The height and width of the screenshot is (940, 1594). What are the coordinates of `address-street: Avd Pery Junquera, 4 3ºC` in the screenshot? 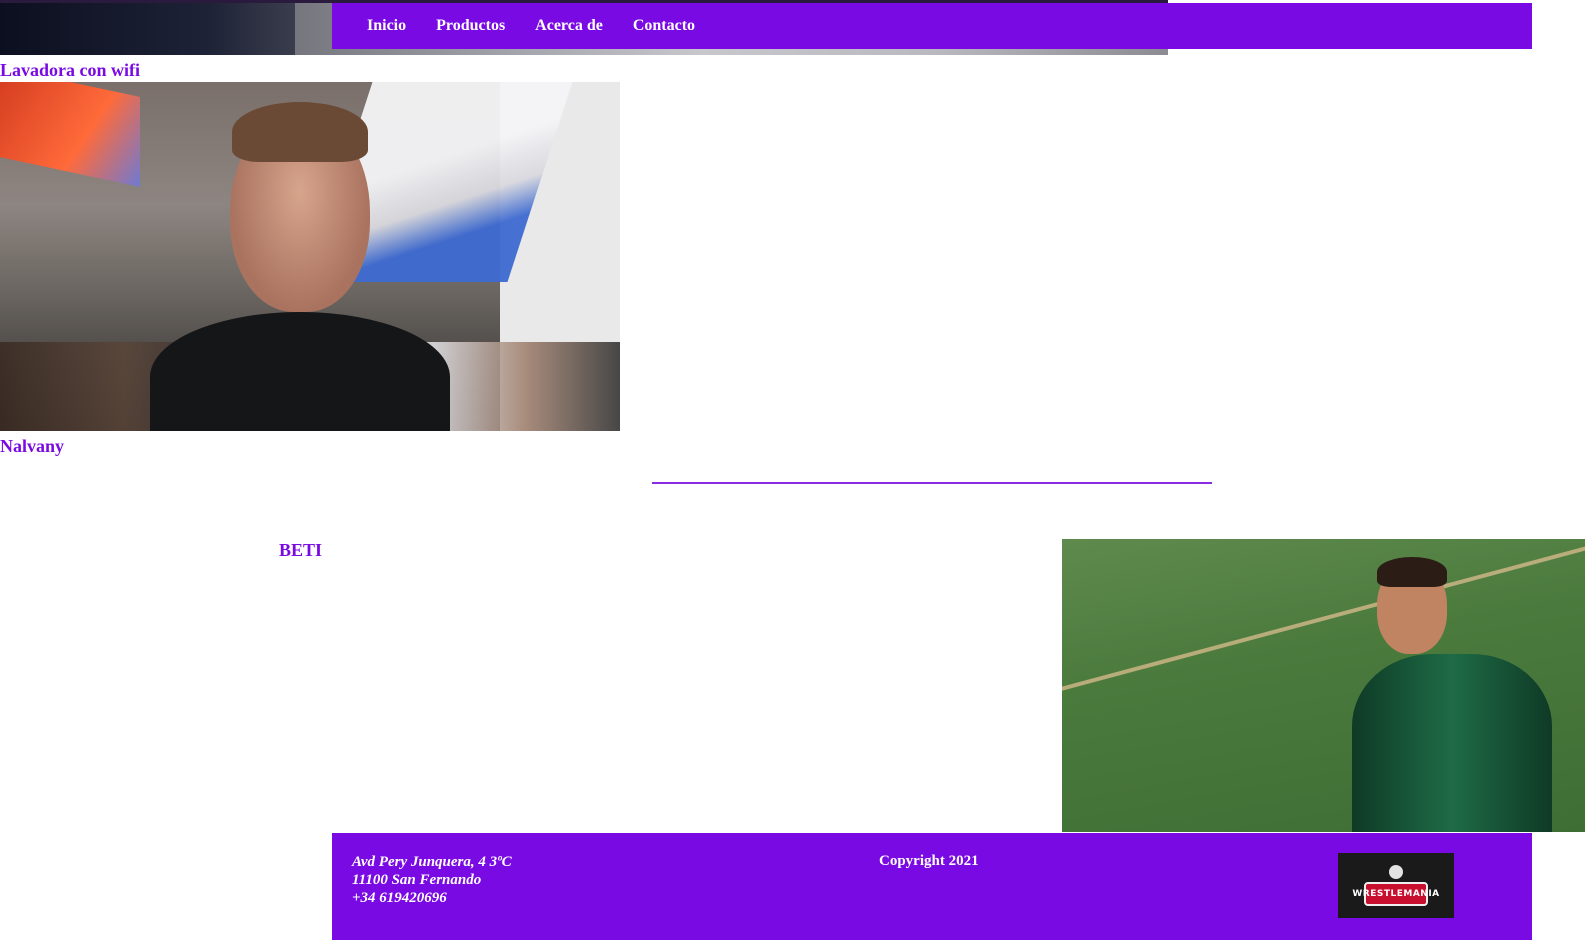 It's located at (432, 862).